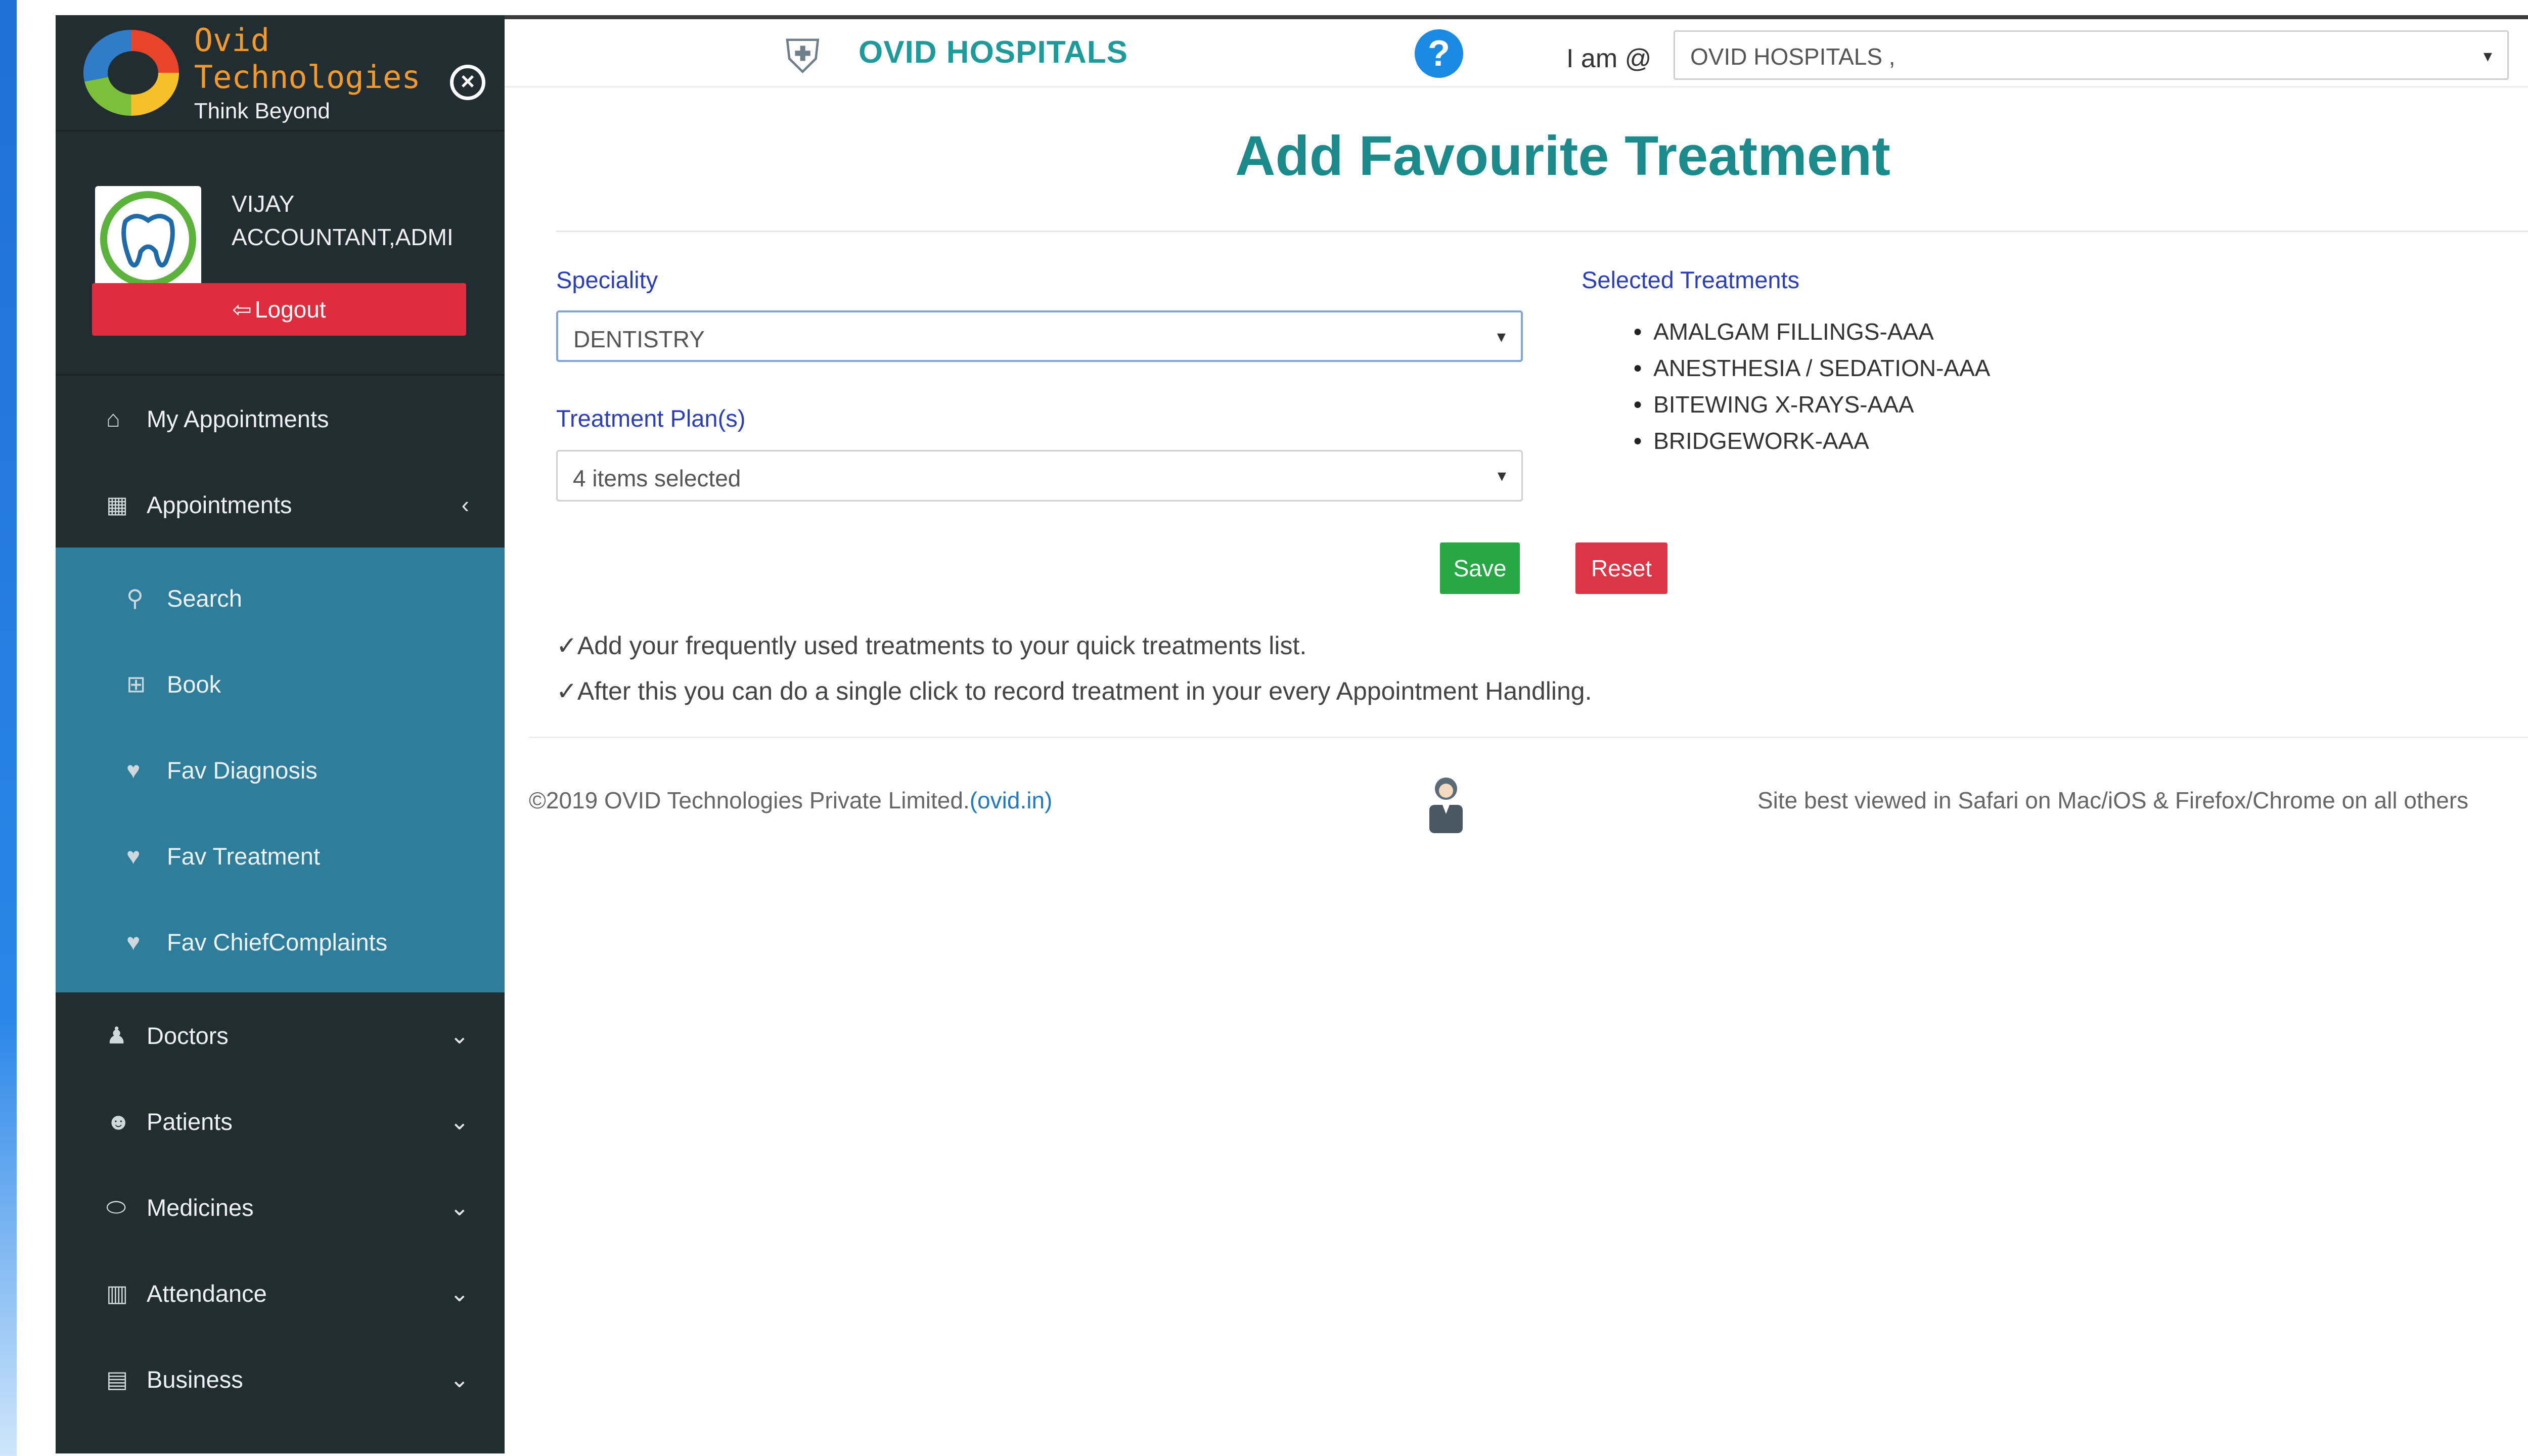  Describe the element at coordinates (639, 339) in the screenshot. I see `speciality-value: DENTISTRY` at that location.